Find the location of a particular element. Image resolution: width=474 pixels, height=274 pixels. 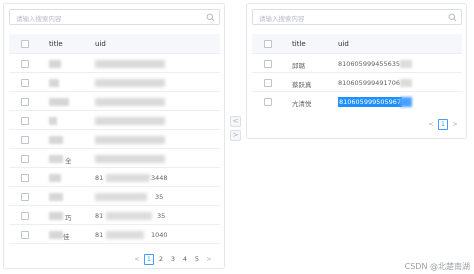

right-search-placeholder: 请输入搜索内容 is located at coordinates (282, 19).